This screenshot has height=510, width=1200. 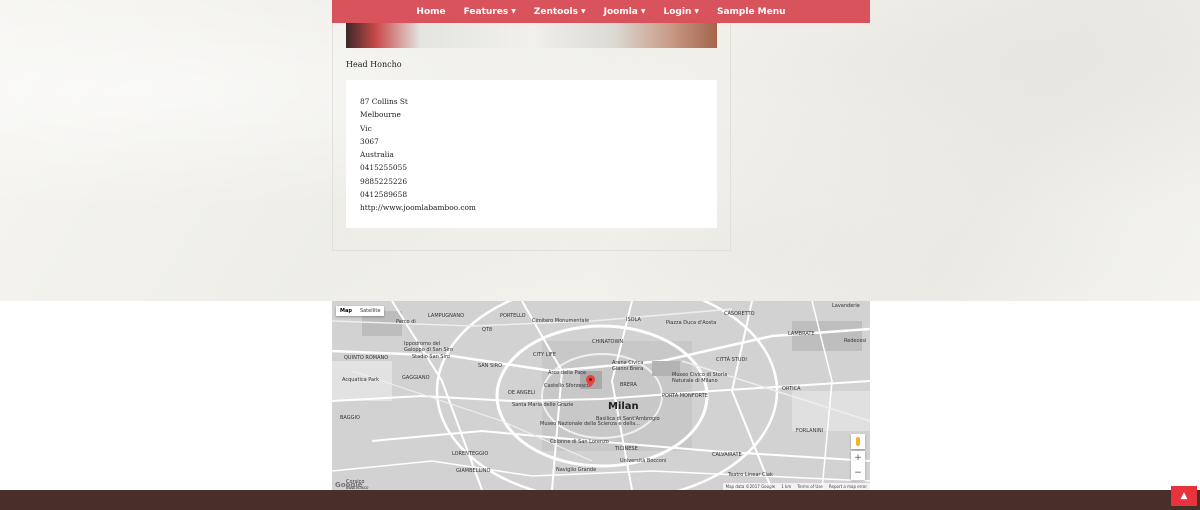 I want to click on map-label: Colonne di San Lorenzo, so click(x=579, y=442).